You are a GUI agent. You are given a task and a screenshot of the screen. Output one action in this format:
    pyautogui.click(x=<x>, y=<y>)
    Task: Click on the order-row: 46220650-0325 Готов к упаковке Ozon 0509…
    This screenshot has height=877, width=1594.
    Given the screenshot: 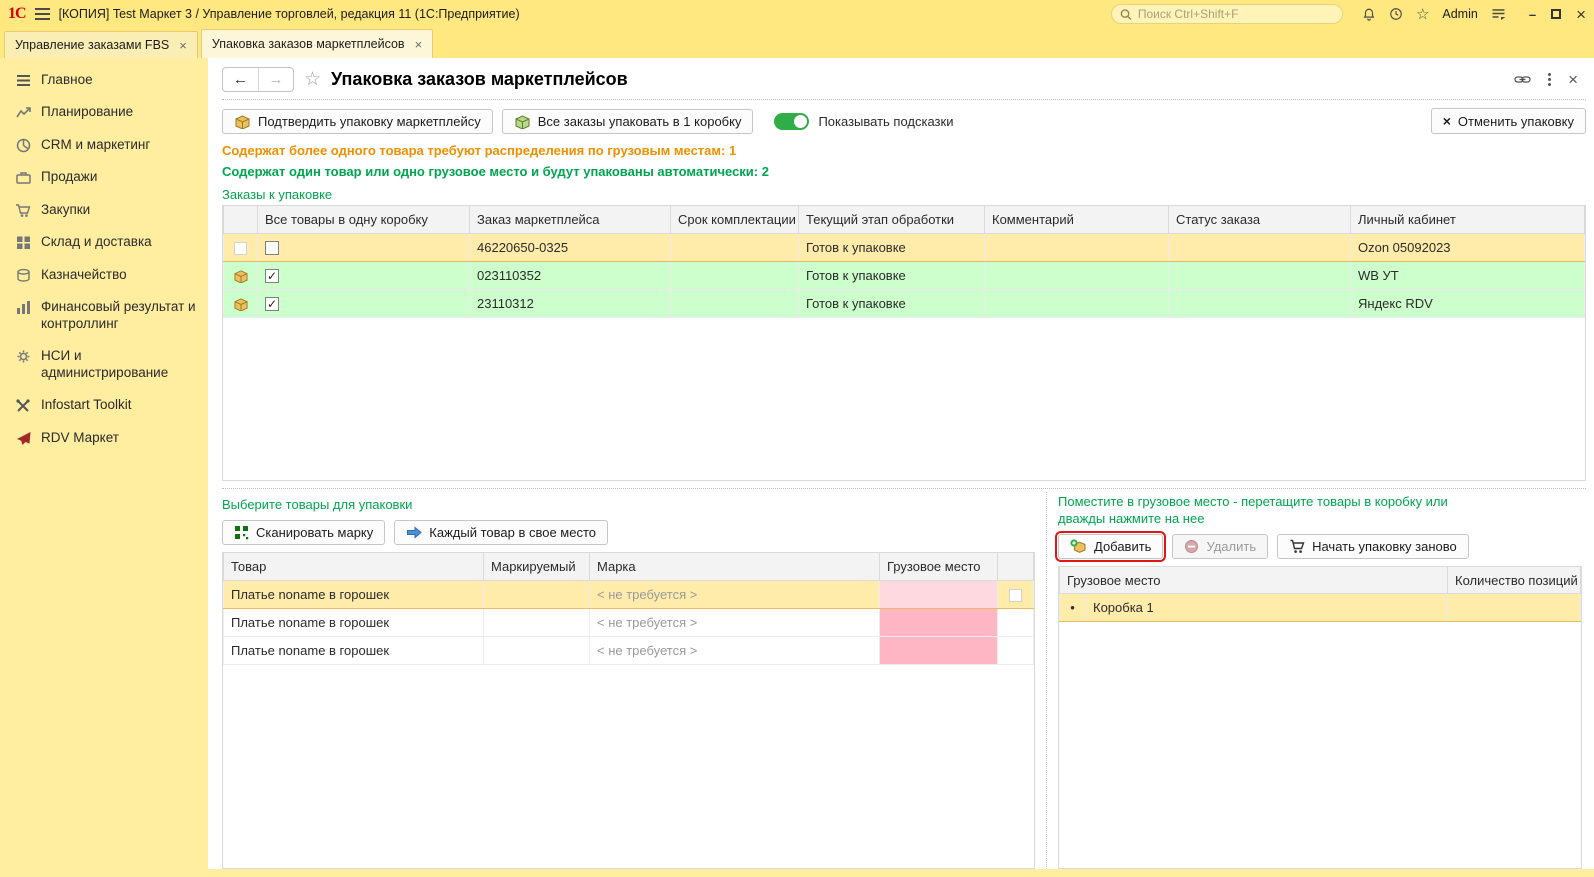 What is the action you would take?
    pyautogui.click(x=904, y=247)
    